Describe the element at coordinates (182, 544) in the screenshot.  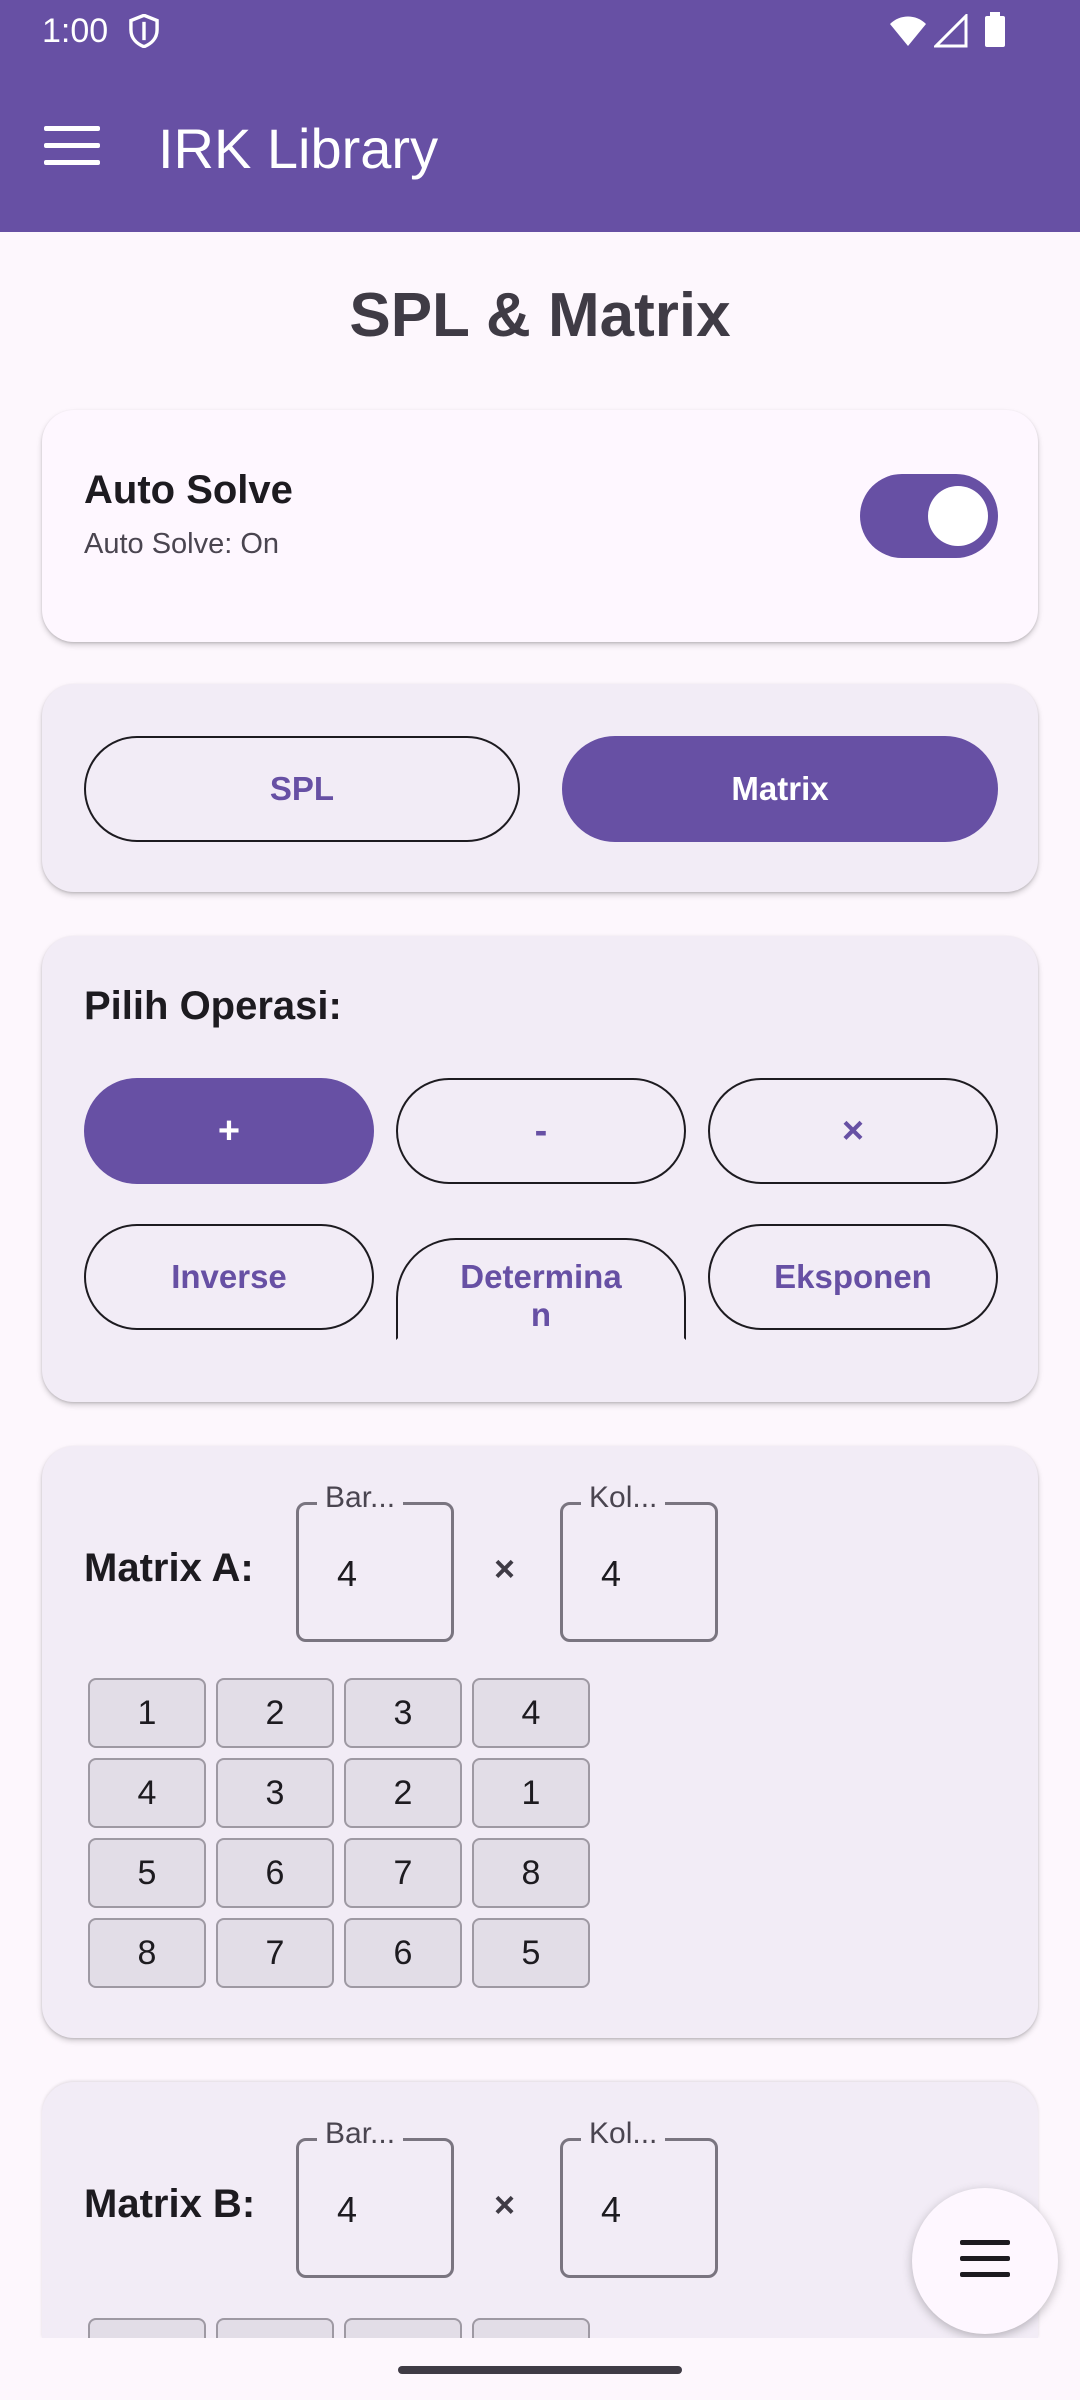
I see `auto-solve-status: Auto Solve: On` at that location.